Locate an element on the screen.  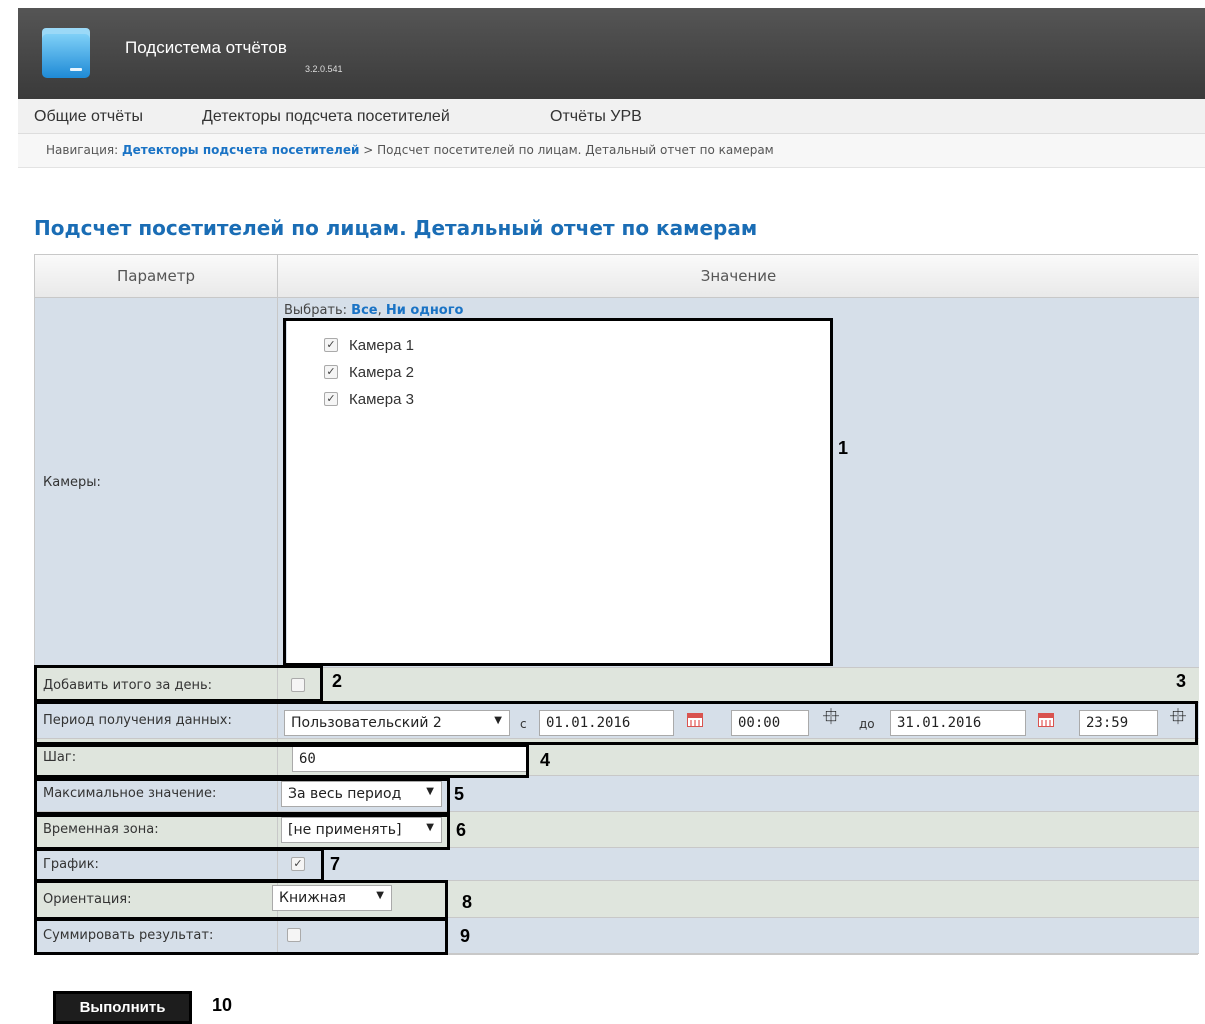
column-header-param: Параметр is located at coordinates (156, 276).